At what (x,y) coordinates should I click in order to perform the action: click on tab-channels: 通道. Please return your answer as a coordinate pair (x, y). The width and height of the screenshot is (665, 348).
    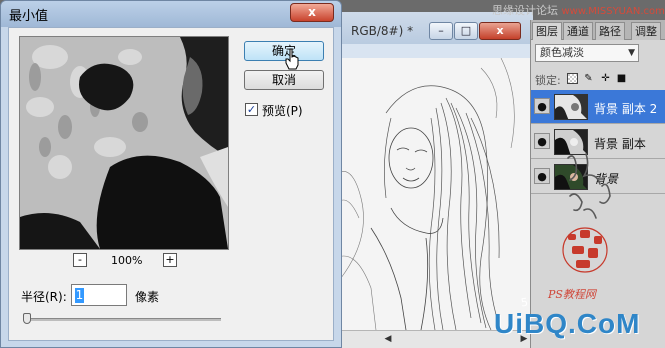
    Looking at the image, I should click on (578, 31).